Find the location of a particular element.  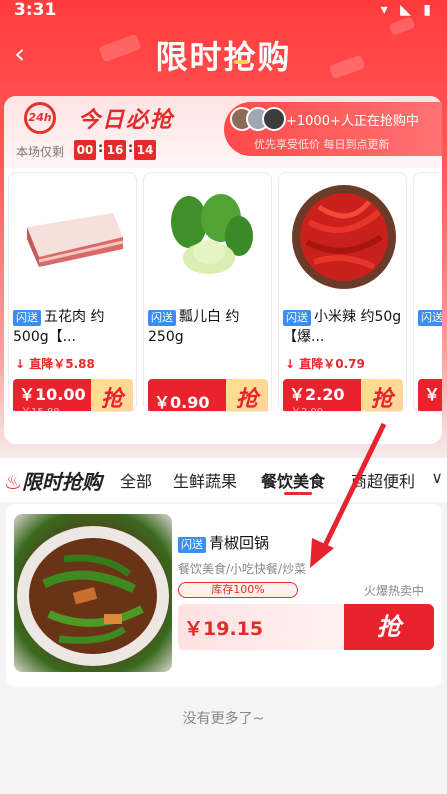

buy-price-area: ￥ is located at coordinates (430, 395).